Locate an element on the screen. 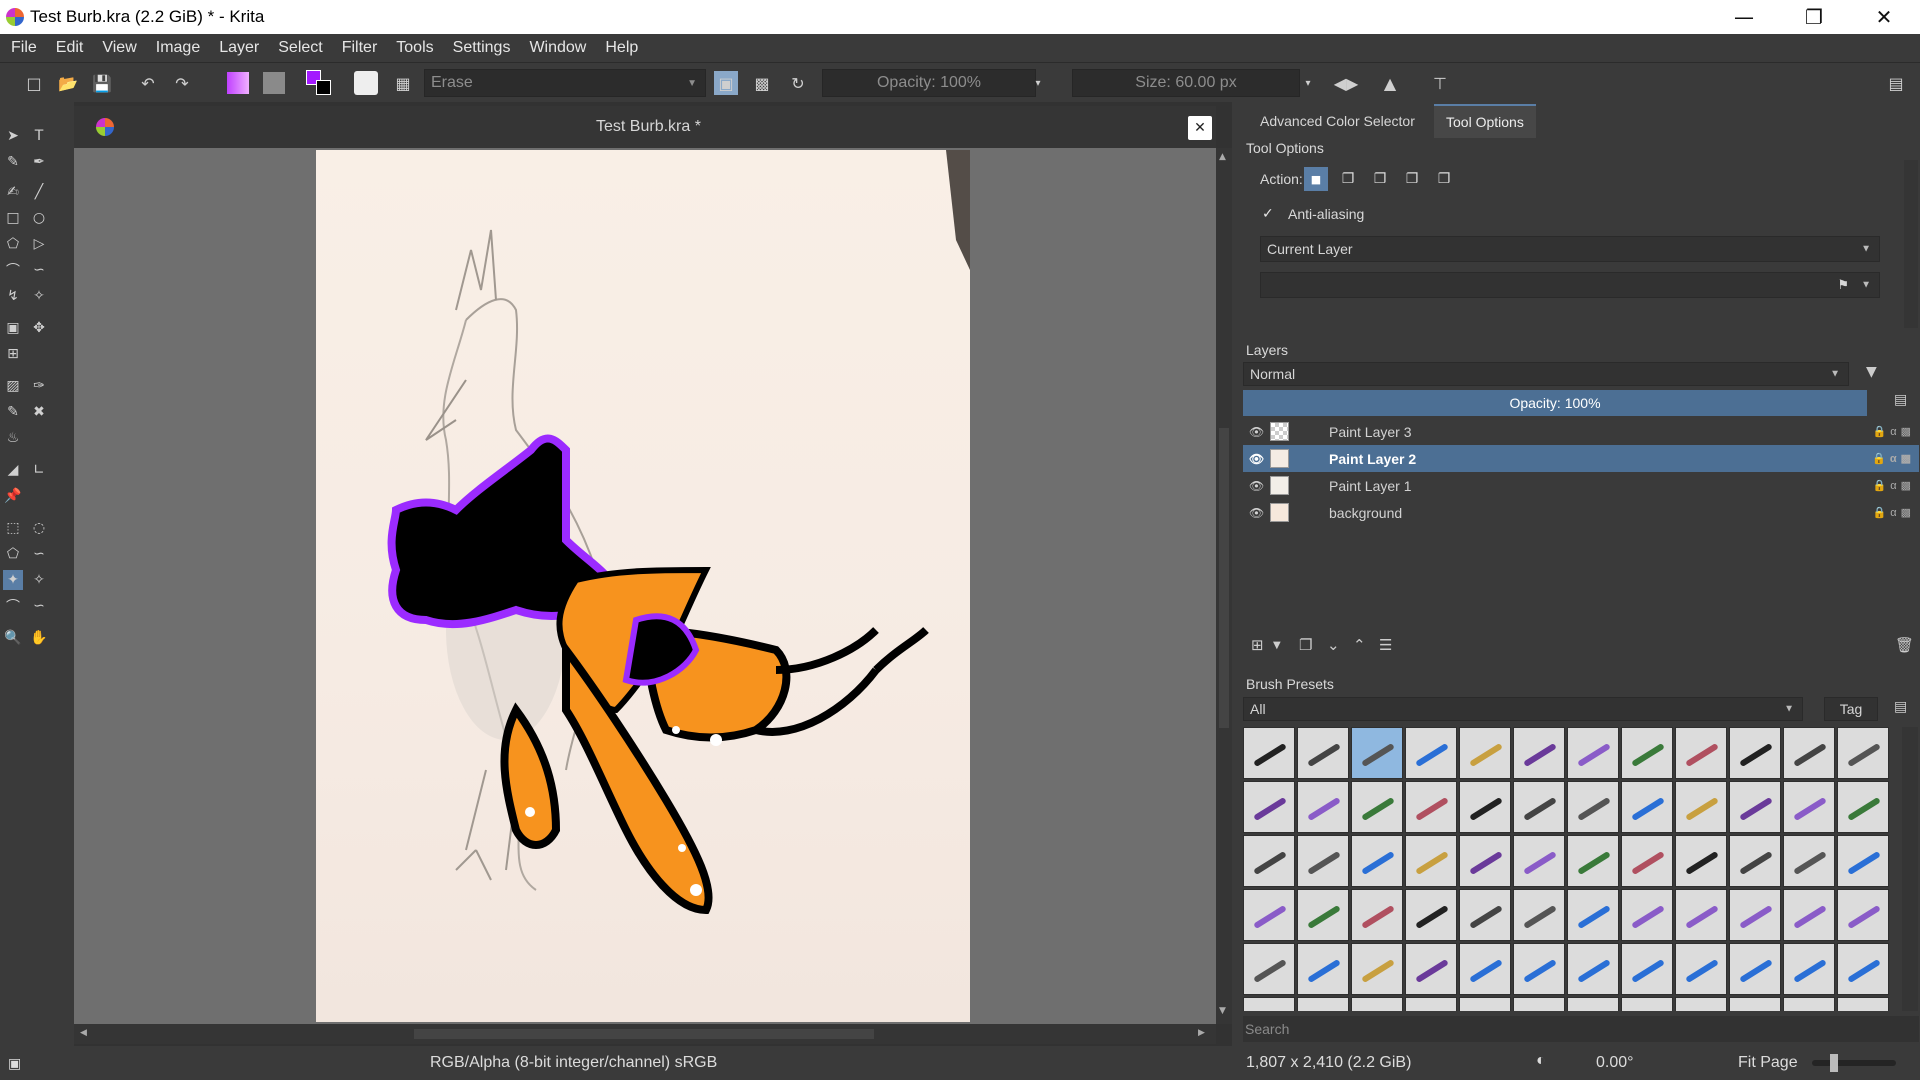 The width and height of the screenshot is (1920, 1080). menu-window: Window is located at coordinates (556, 48).